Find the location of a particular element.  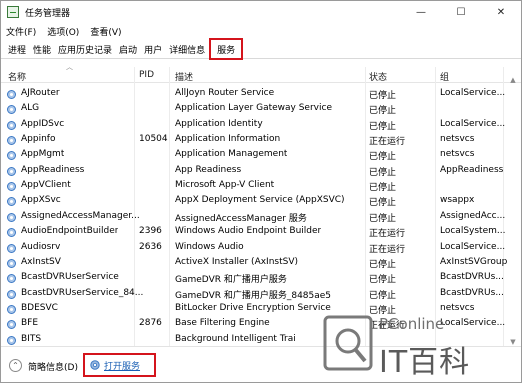

open-services-button: 打开服务 is located at coordinates (119, 365).